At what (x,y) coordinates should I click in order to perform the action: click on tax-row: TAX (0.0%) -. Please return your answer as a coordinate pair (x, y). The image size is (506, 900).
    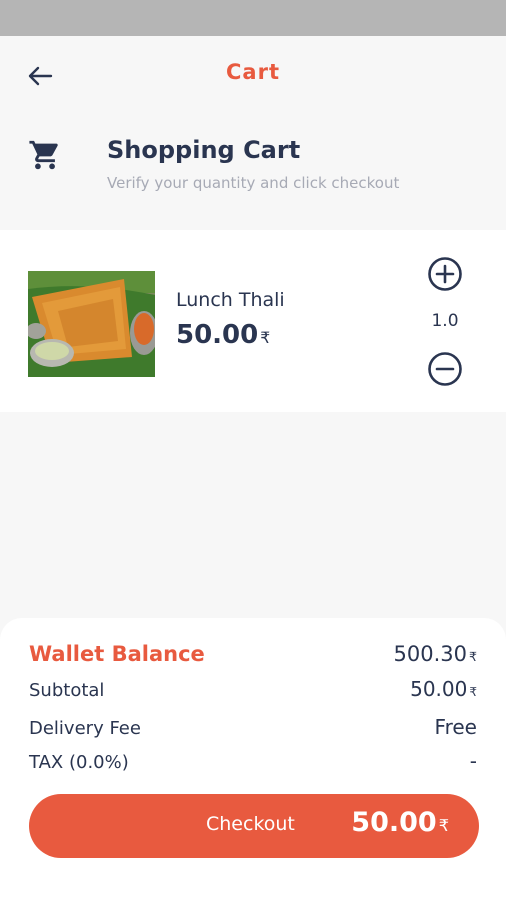
    Looking at the image, I should click on (253, 761).